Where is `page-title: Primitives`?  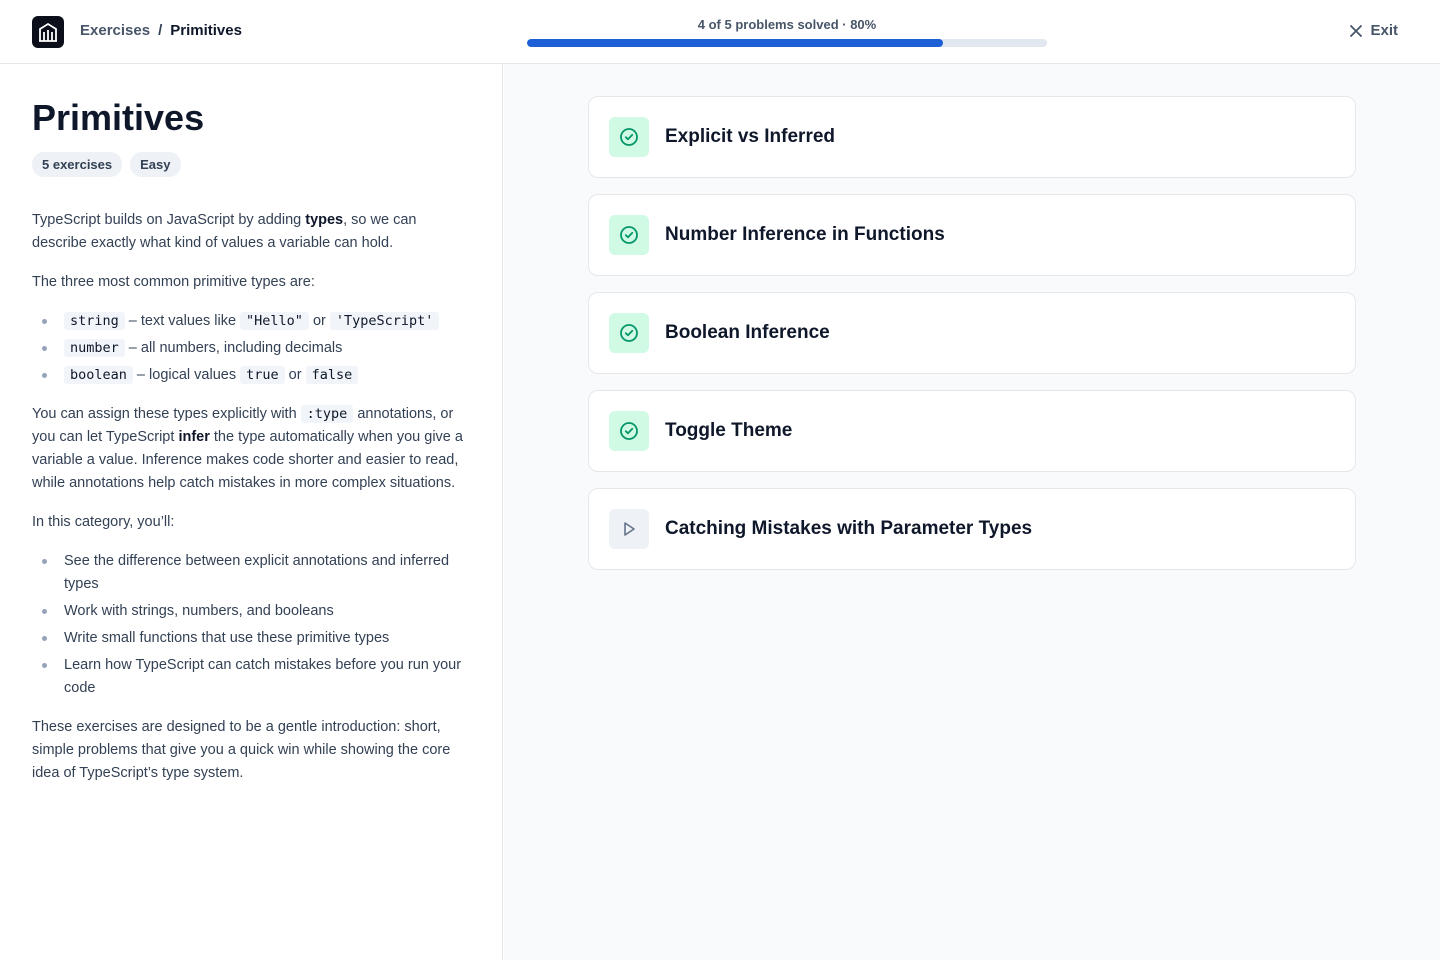 page-title: Primitives is located at coordinates (118, 117).